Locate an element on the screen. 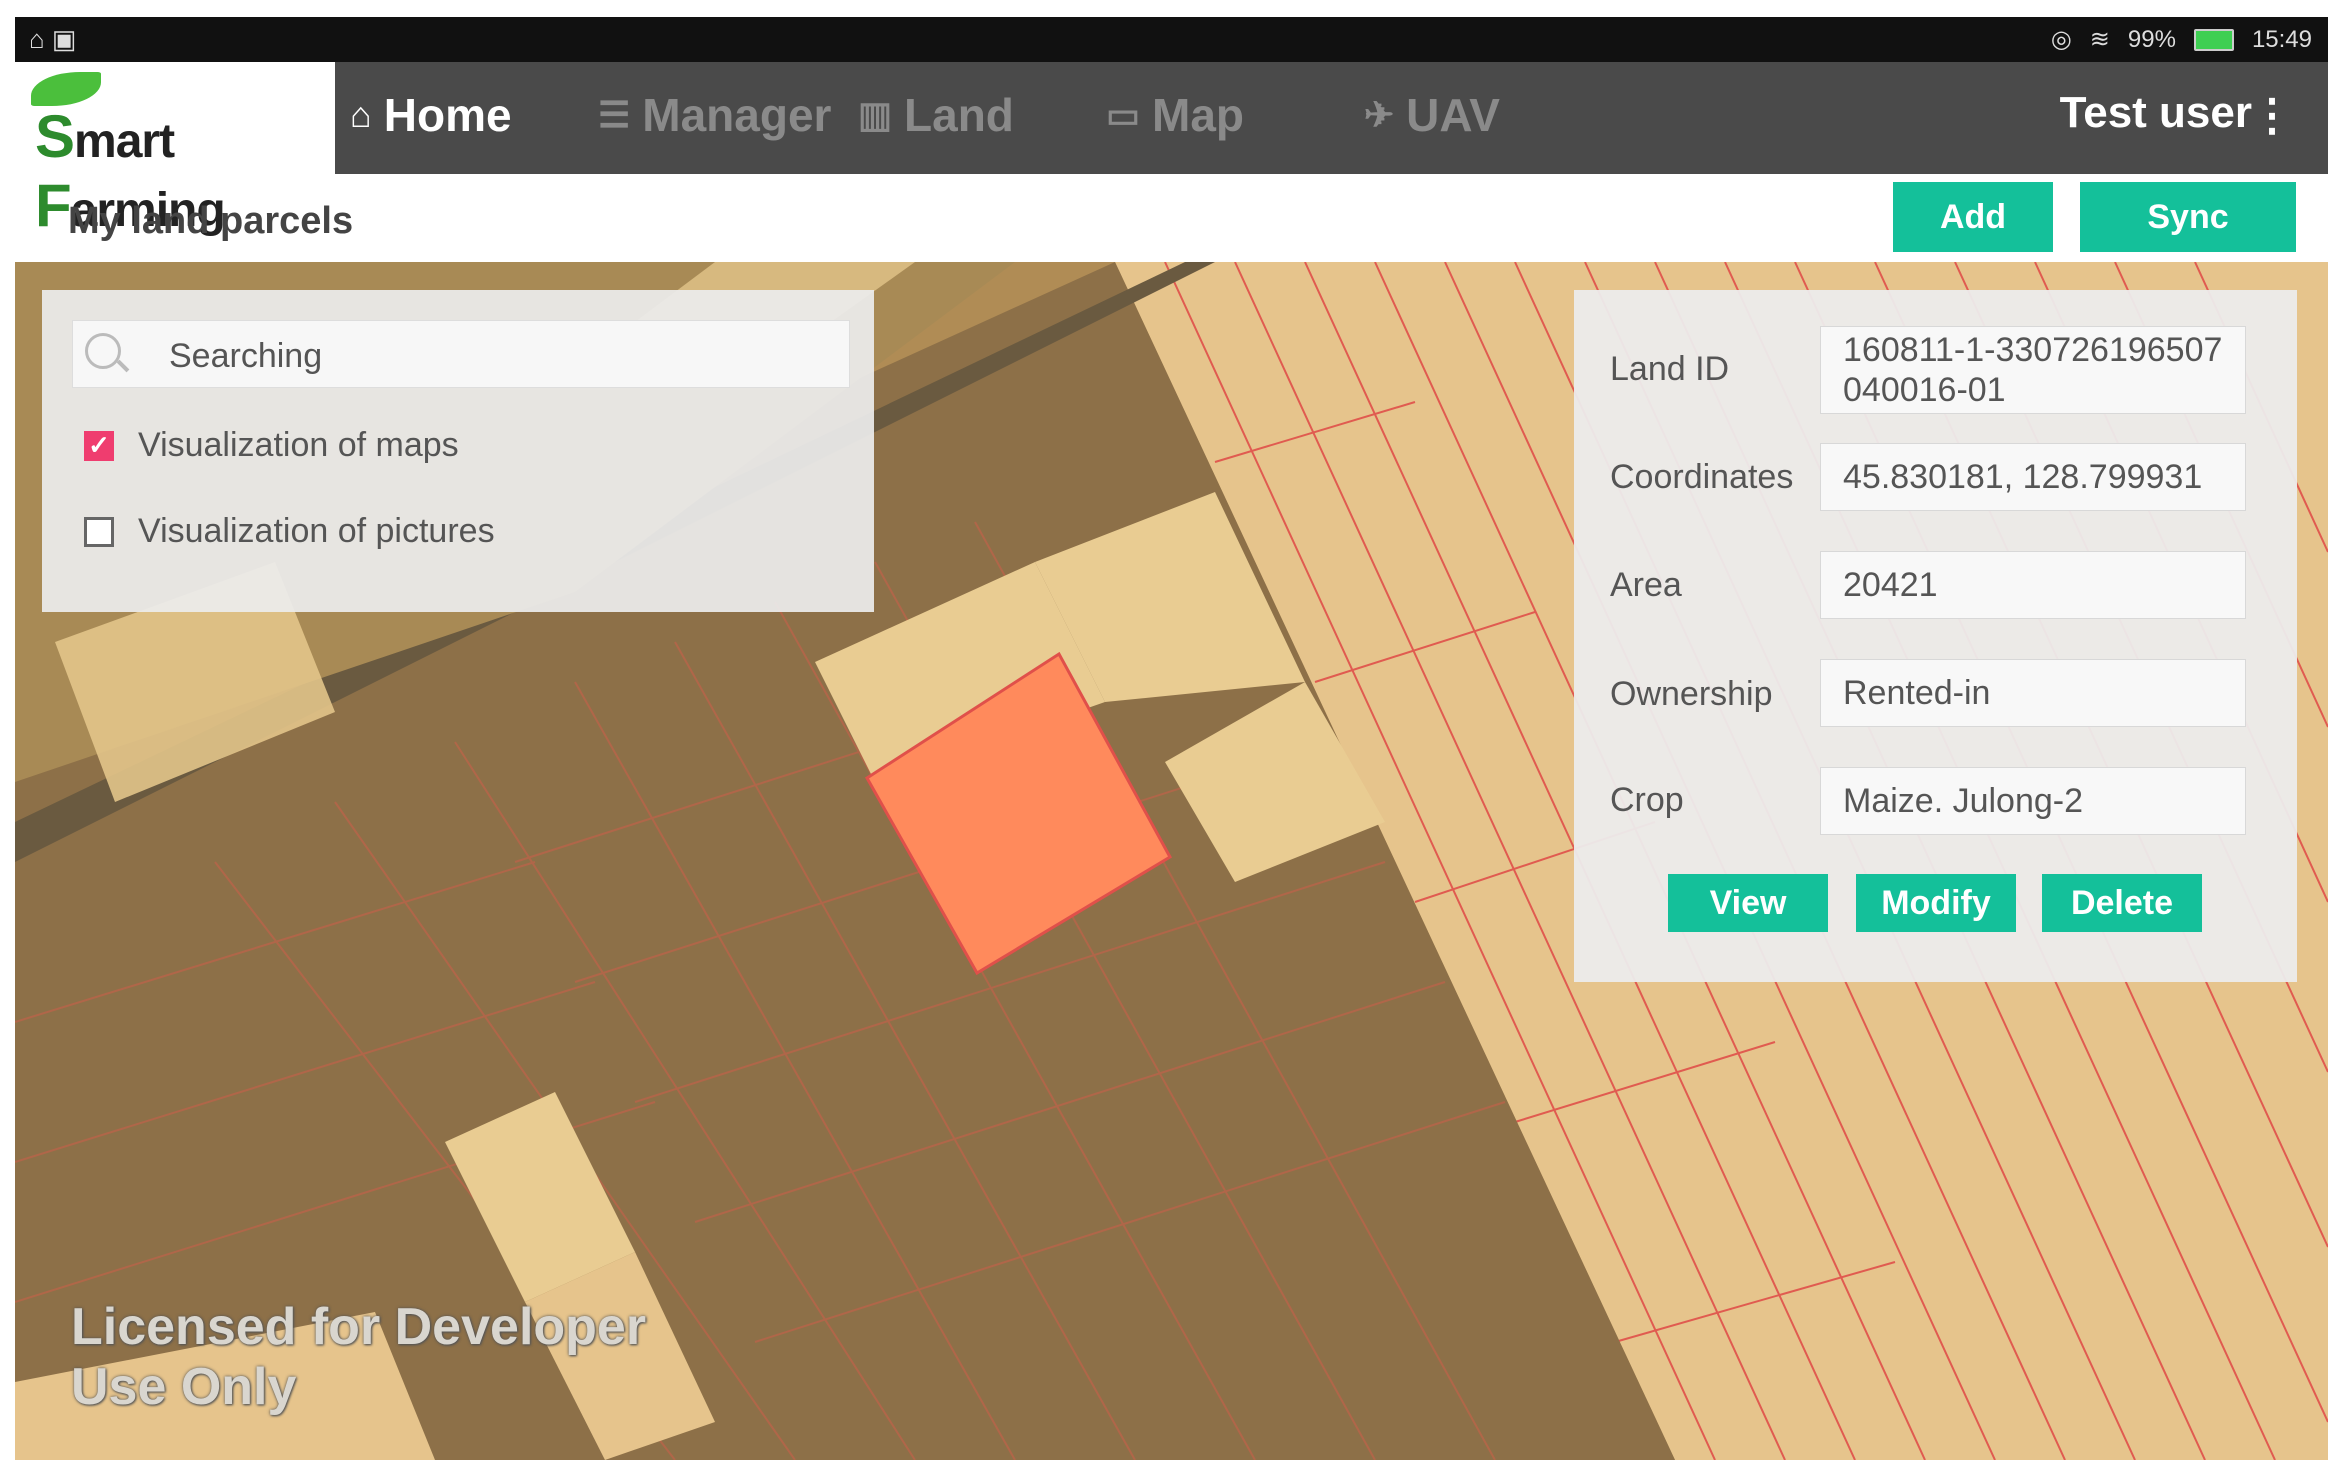  land-icon: ▥ is located at coordinates (875, 114).